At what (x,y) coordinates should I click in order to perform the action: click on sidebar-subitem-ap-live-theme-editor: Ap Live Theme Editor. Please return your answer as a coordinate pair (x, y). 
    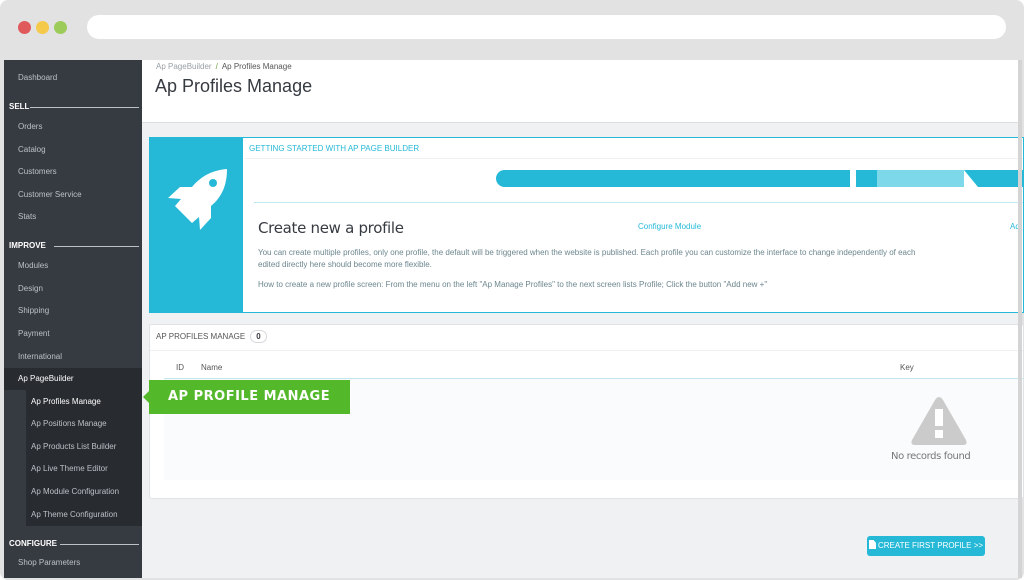
    Looking at the image, I should click on (84, 469).